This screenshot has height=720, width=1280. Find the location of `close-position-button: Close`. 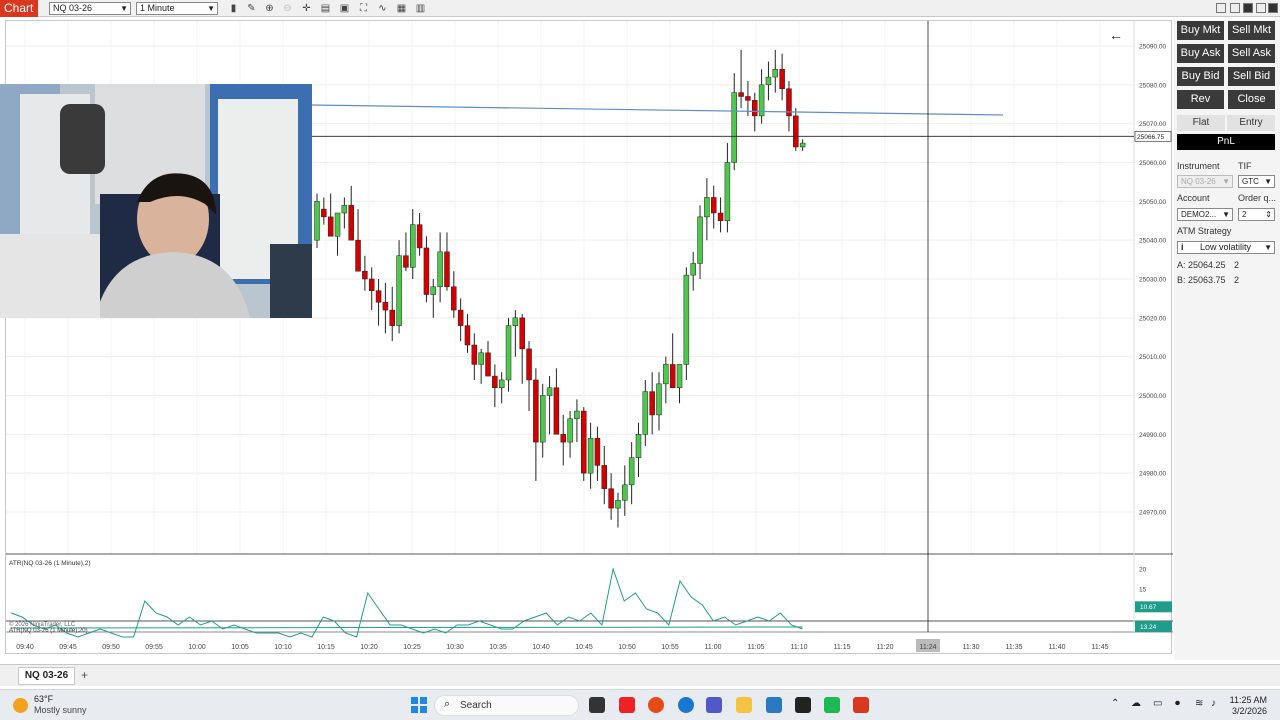

close-position-button: Close is located at coordinates (1251, 99).